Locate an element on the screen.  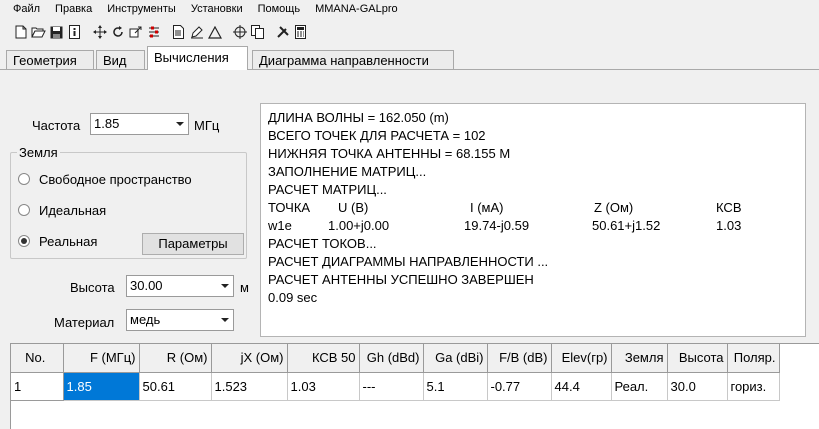
cell-resistance: 50.61 is located at coordinates (175, 386).